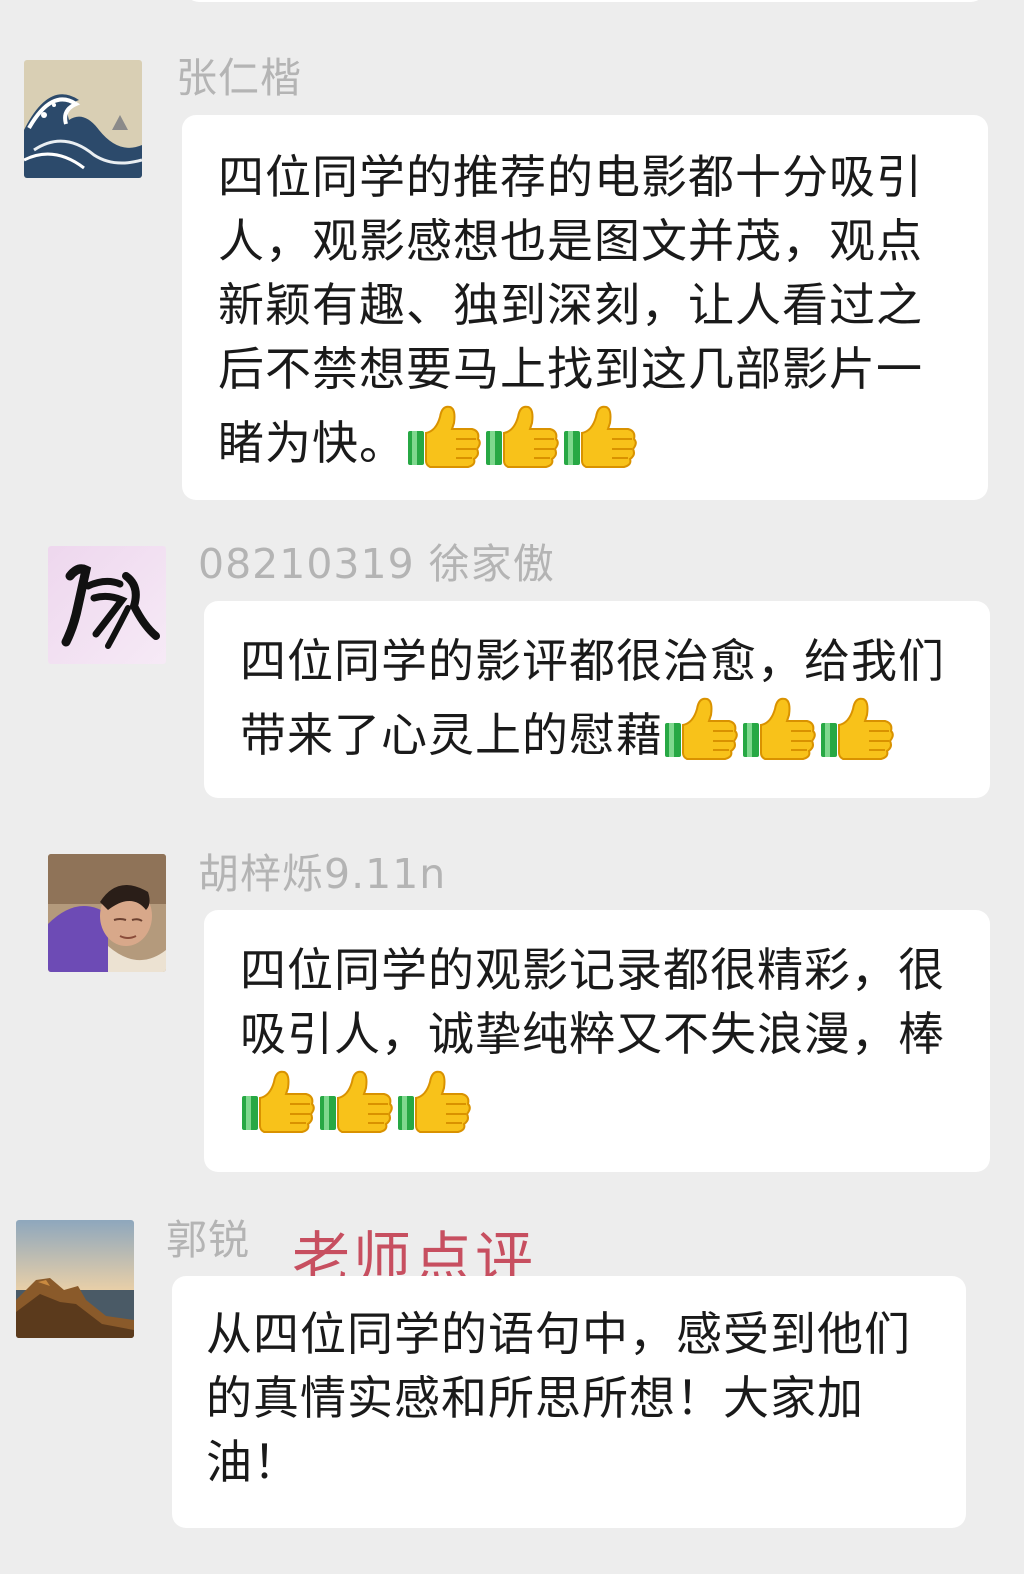 The height and width of the screenshot is (1574, 1024). Describe the element at coordinates (322, 874) in the screenshot. I see `sender-name: 胡梓烁9.11n` at that location.